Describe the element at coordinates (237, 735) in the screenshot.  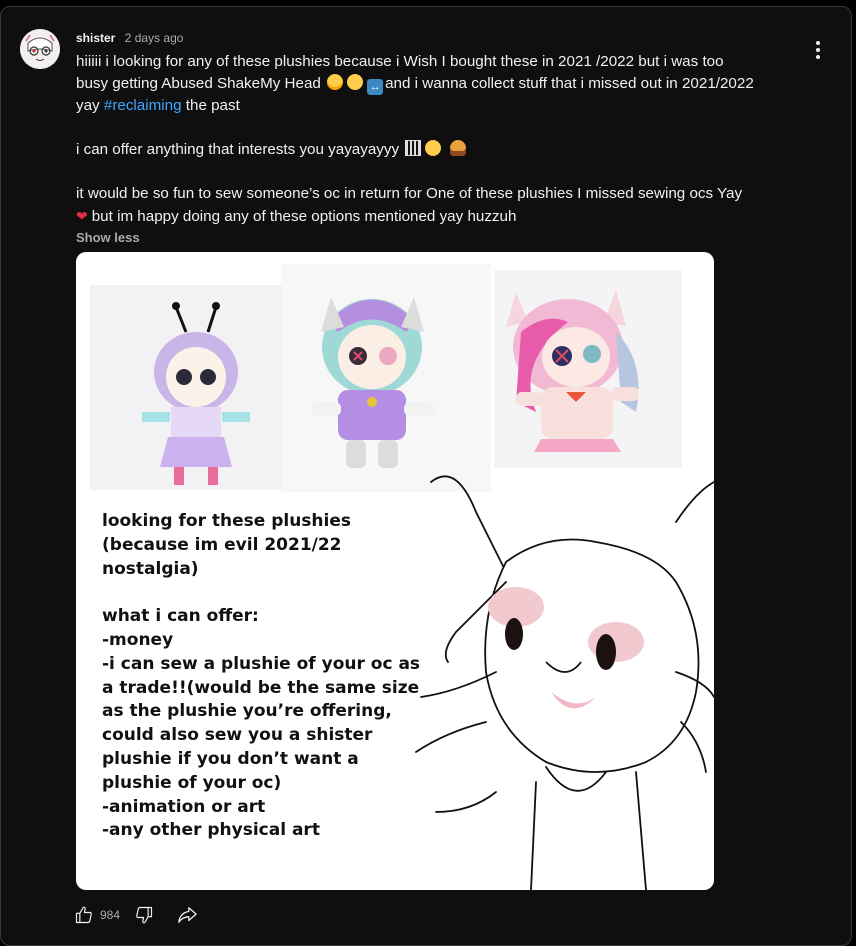
I see `caption-line: could also sew you a shister` at that location.